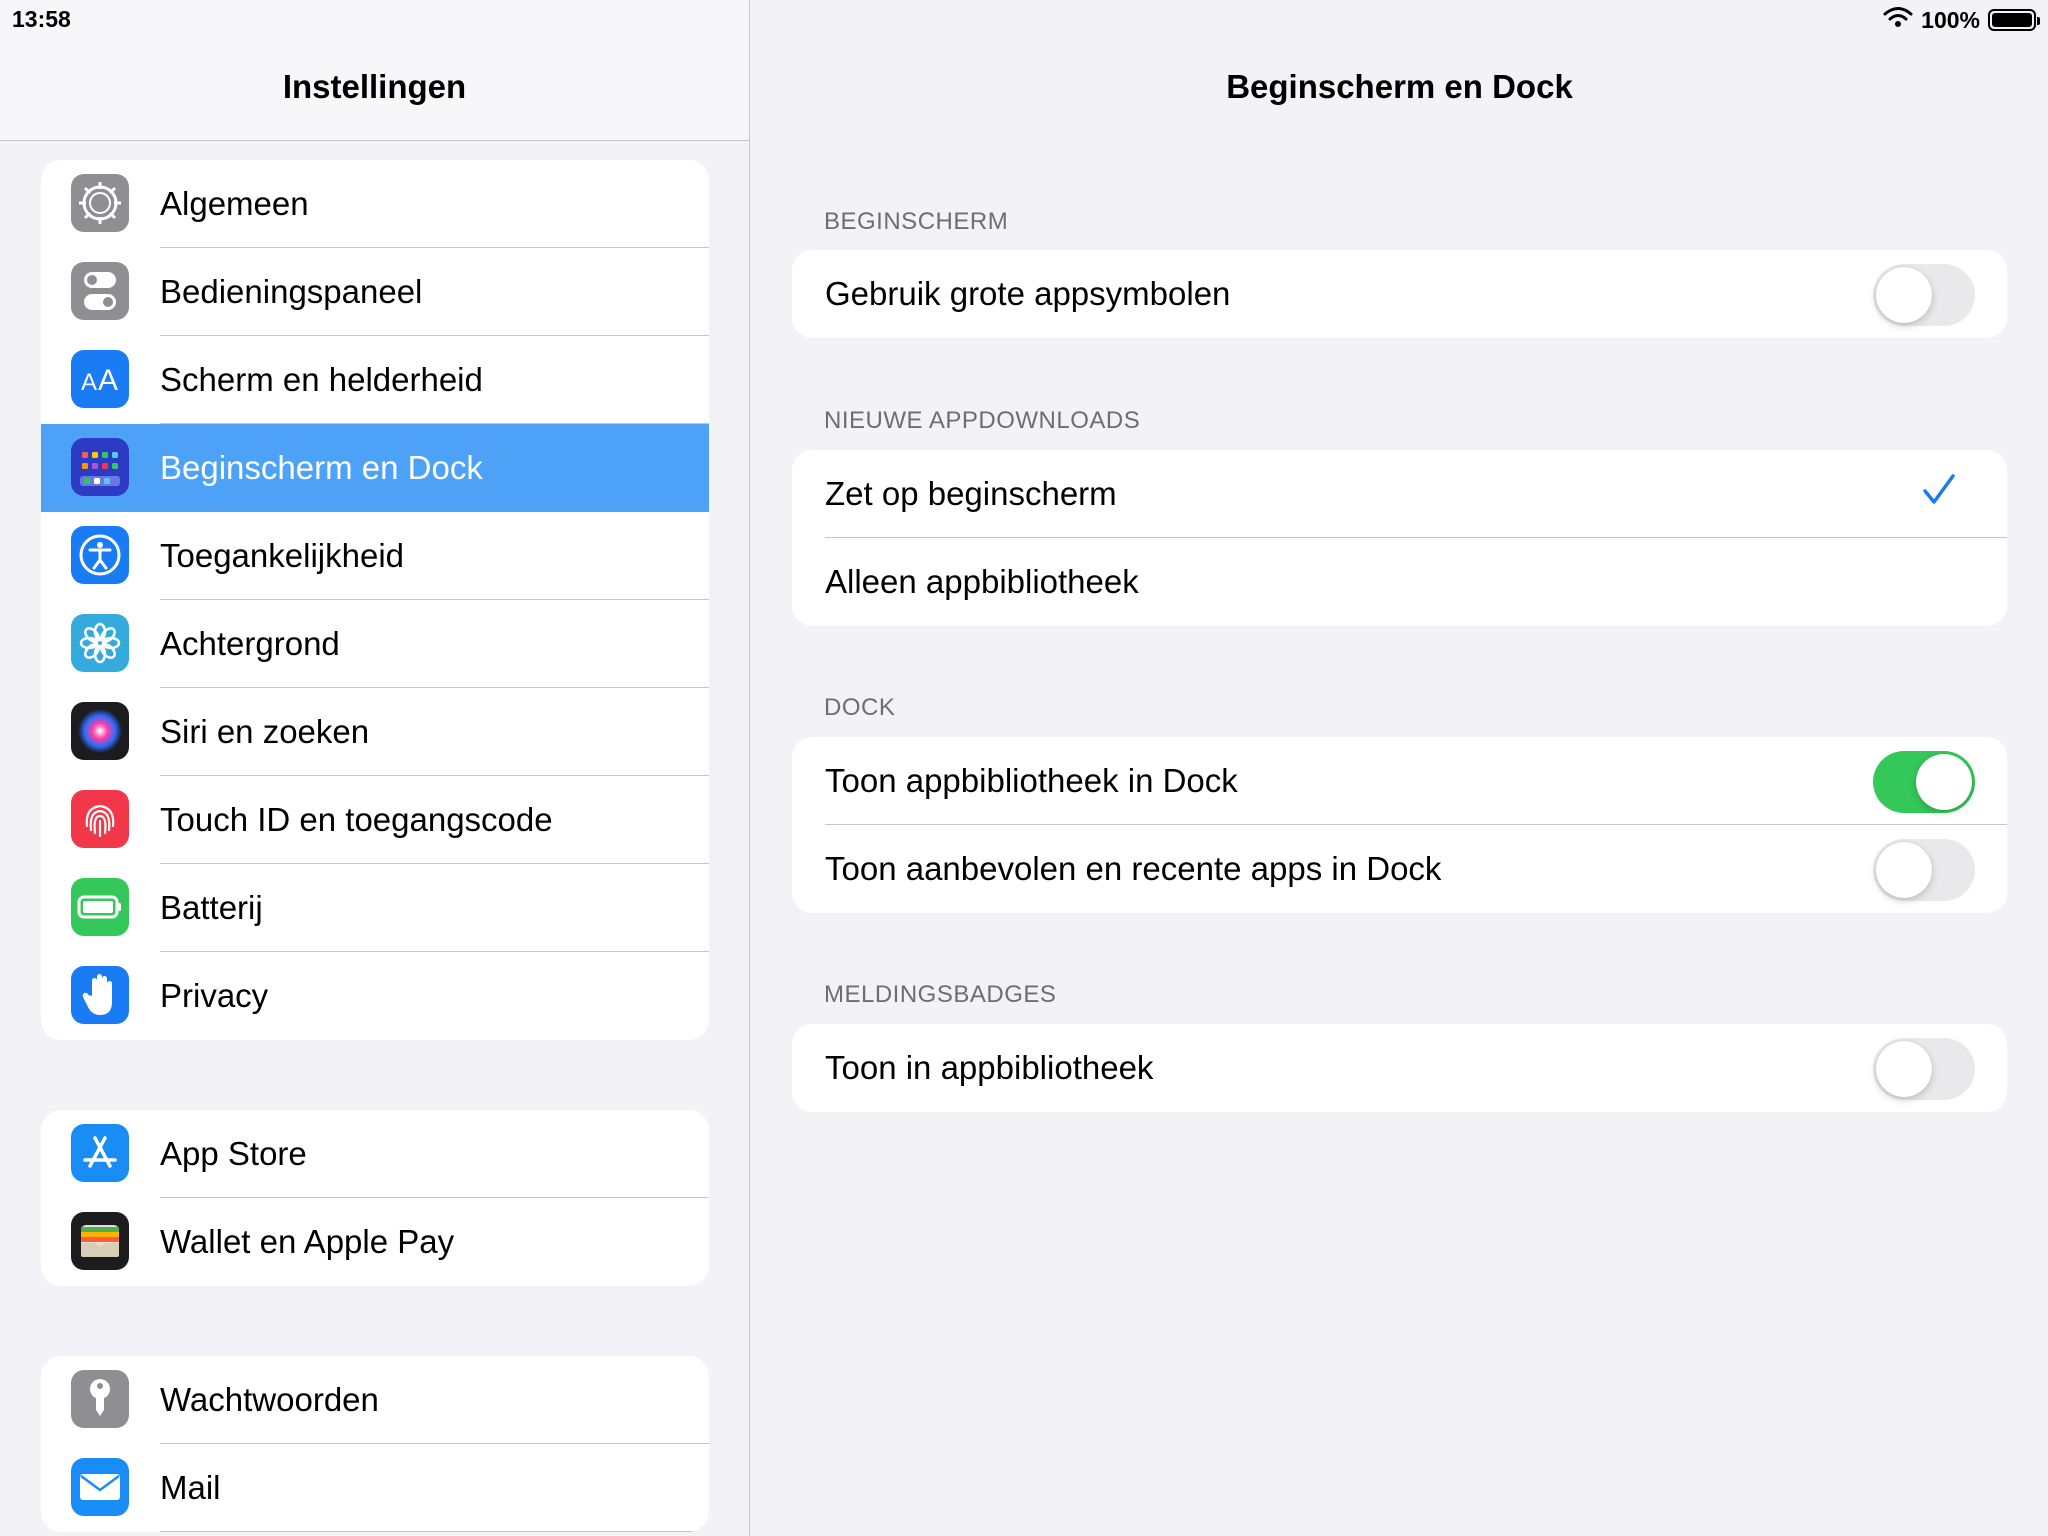 The image size is (2048, 1536). Describe the element at coordinates (214, 995) in the screenshot. I see `sidebar-item-label: Privacy` at that location.